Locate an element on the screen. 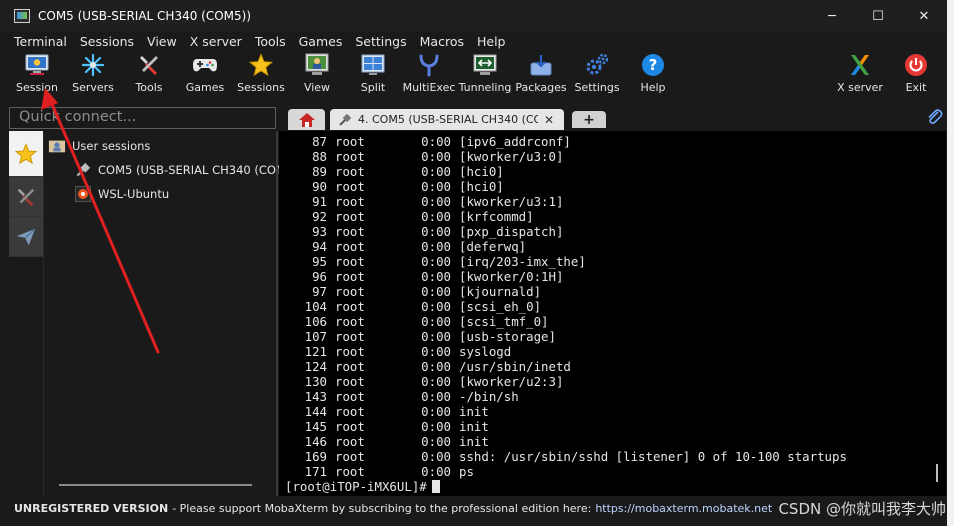 The width and height of the screenshot is (954, 526). process-pid: 93 is located at coordinates (319, 231).